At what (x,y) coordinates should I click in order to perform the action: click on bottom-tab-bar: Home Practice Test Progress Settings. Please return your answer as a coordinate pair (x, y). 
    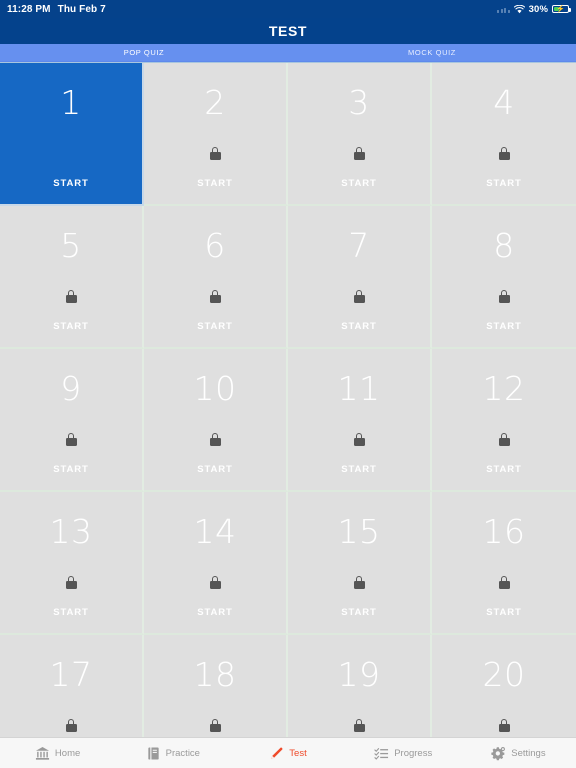
    Looking at the image, I should click on (288, 752).